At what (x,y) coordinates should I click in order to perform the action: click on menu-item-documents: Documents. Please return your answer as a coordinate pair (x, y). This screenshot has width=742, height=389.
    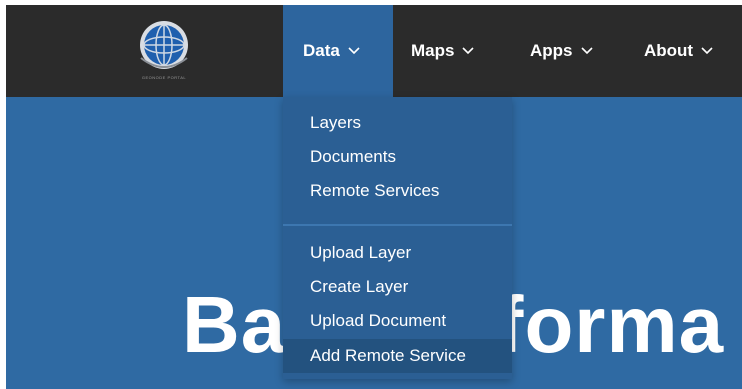
    Looking at the image, I should click on (397, 157).